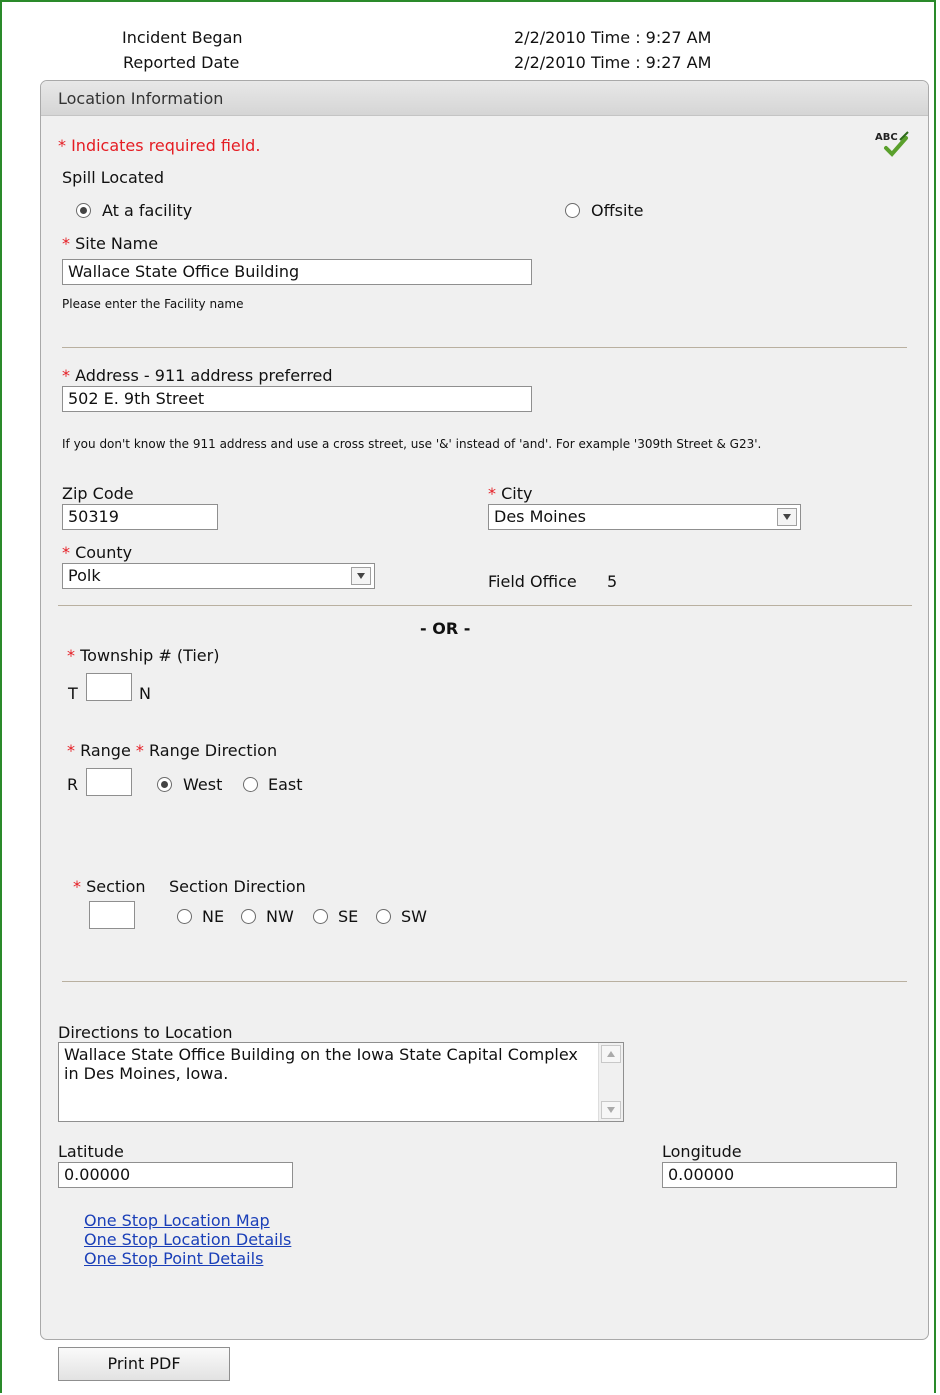  Describe the element at coordinates (109, 782) in the screenshot. I see `range-input` at that location.